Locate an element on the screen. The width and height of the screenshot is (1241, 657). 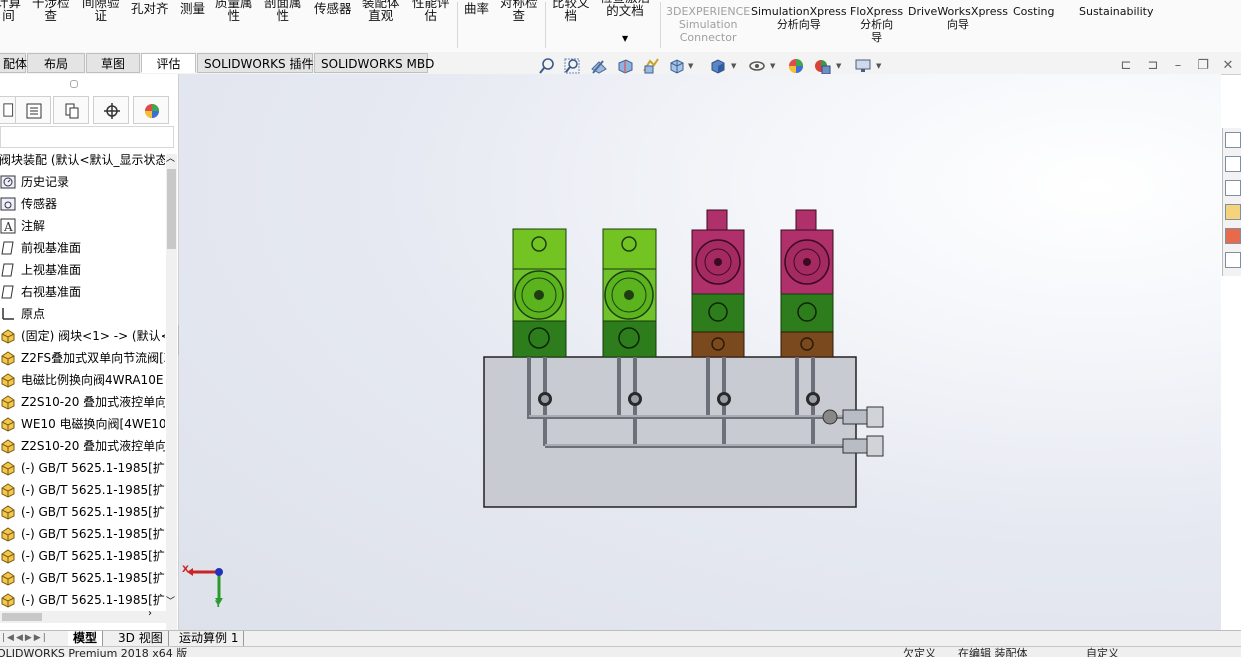
display-style-icon is located at coordinates (718, 66).